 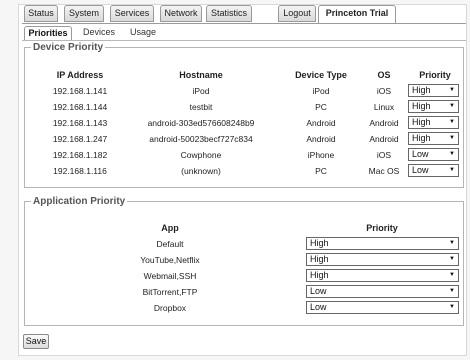 I want to click on header-hostname: Hostname, so click(x=201, y=75).